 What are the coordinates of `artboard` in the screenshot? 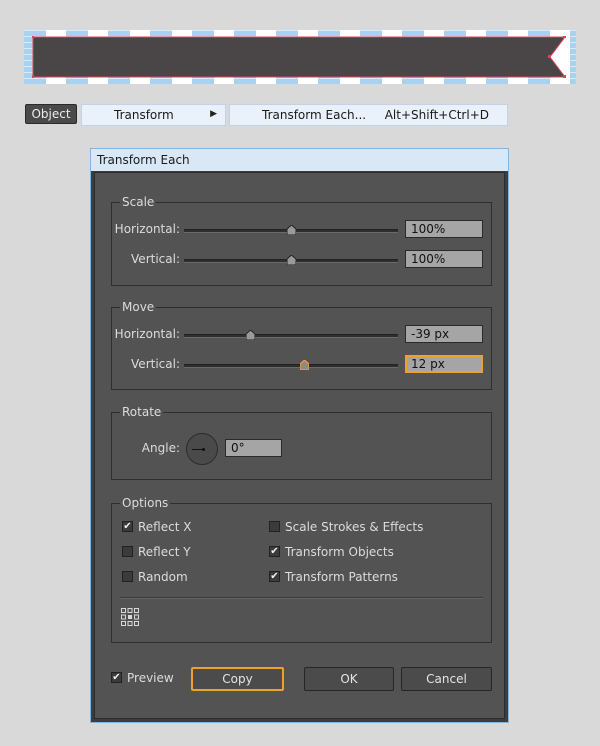 It's located at (300, 57).